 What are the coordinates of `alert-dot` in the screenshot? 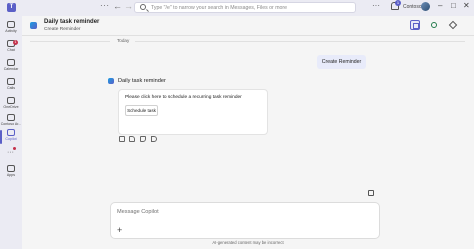 It's located at (14, 148).